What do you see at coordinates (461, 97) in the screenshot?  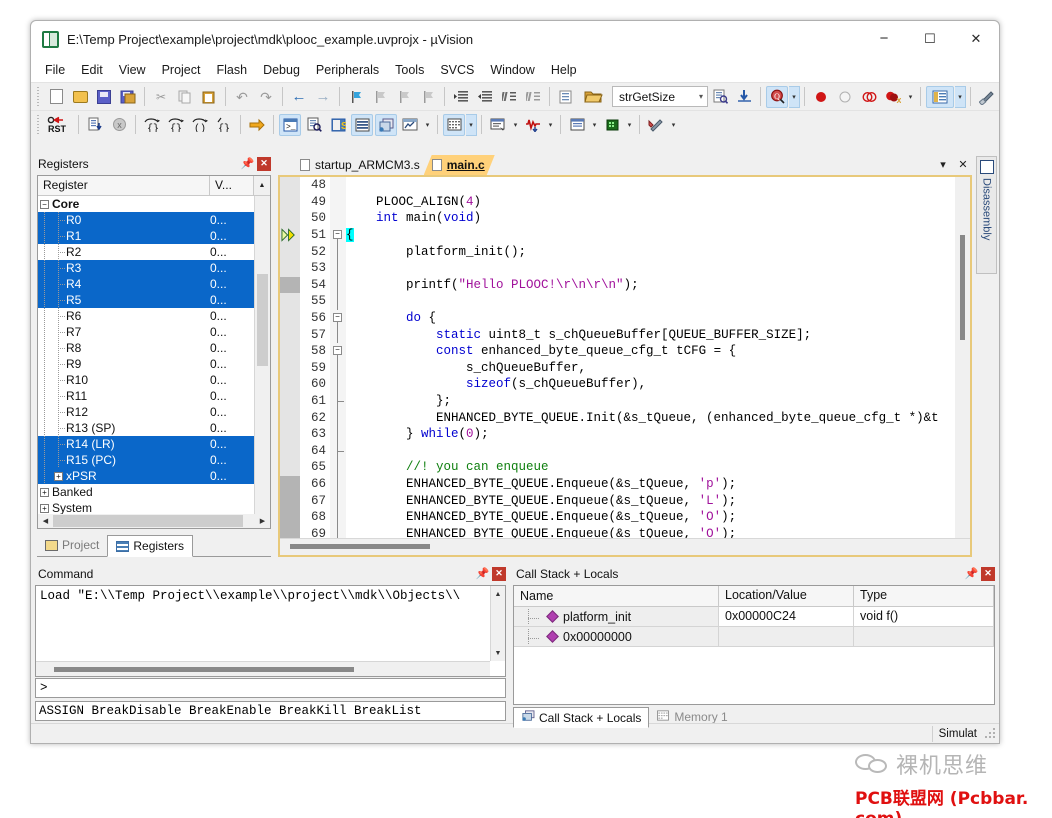 I see `indent-icon` at bounding box center [461, 97].